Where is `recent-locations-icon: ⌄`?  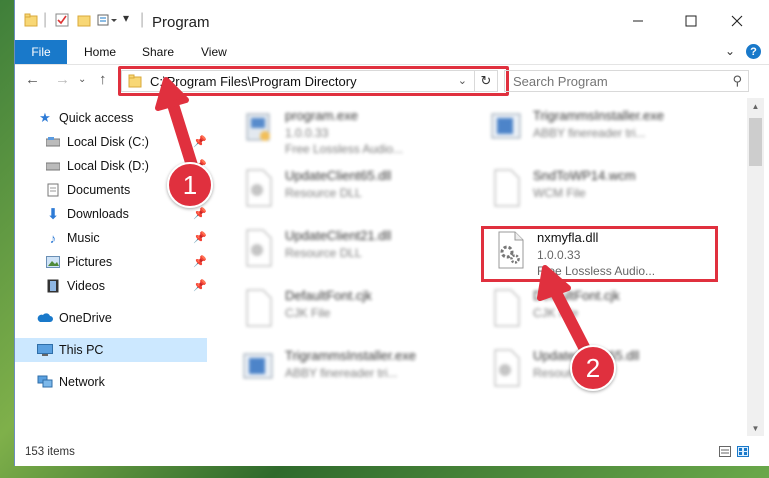
recent-locations-icon: ⌄ is located at coordinates (82, 79).